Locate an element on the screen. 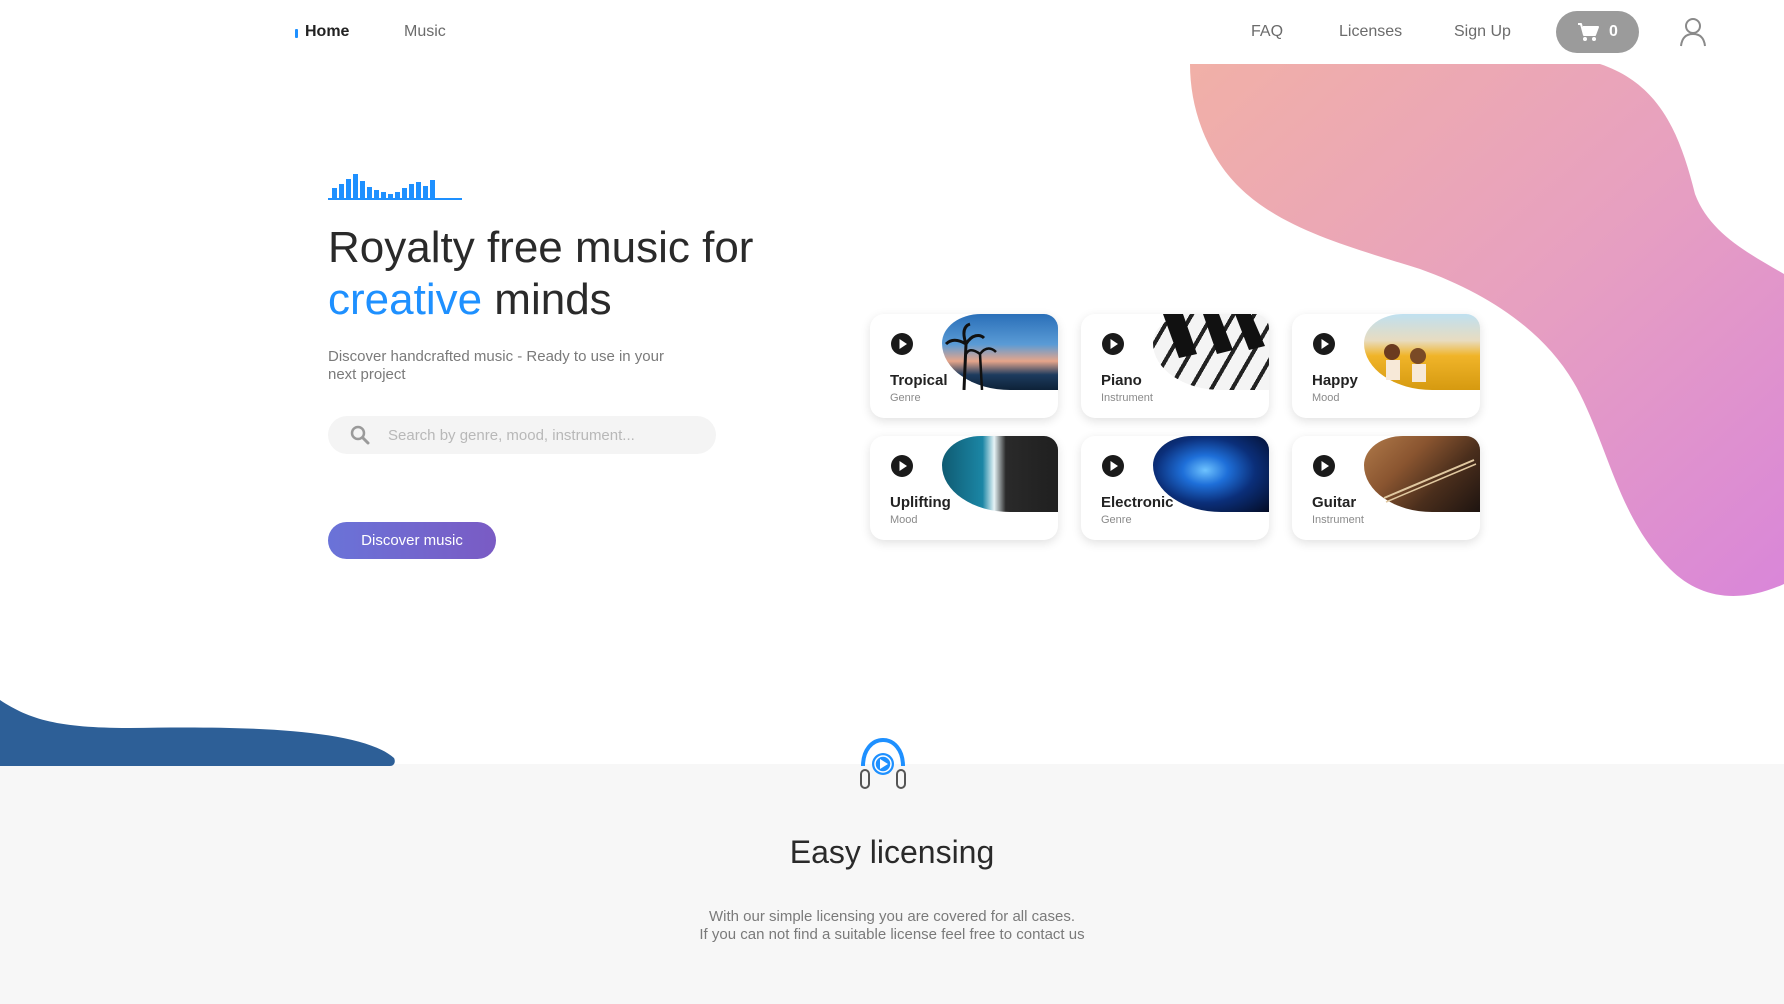 This screenshot has width=1784, height=1004. nav-licenses: Licenses is located at coordinates (1370, 32).